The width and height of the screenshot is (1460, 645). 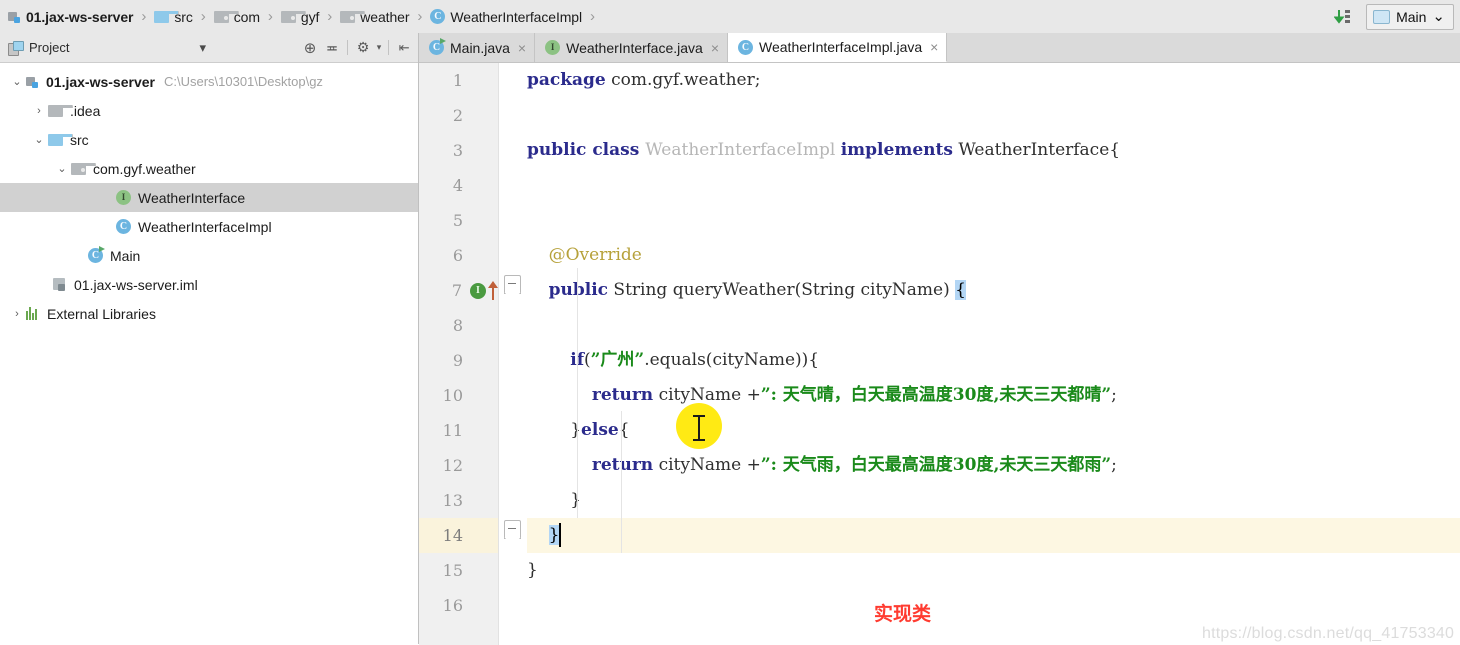 I want to click on line-number: 16, so click(x=452, y=605).